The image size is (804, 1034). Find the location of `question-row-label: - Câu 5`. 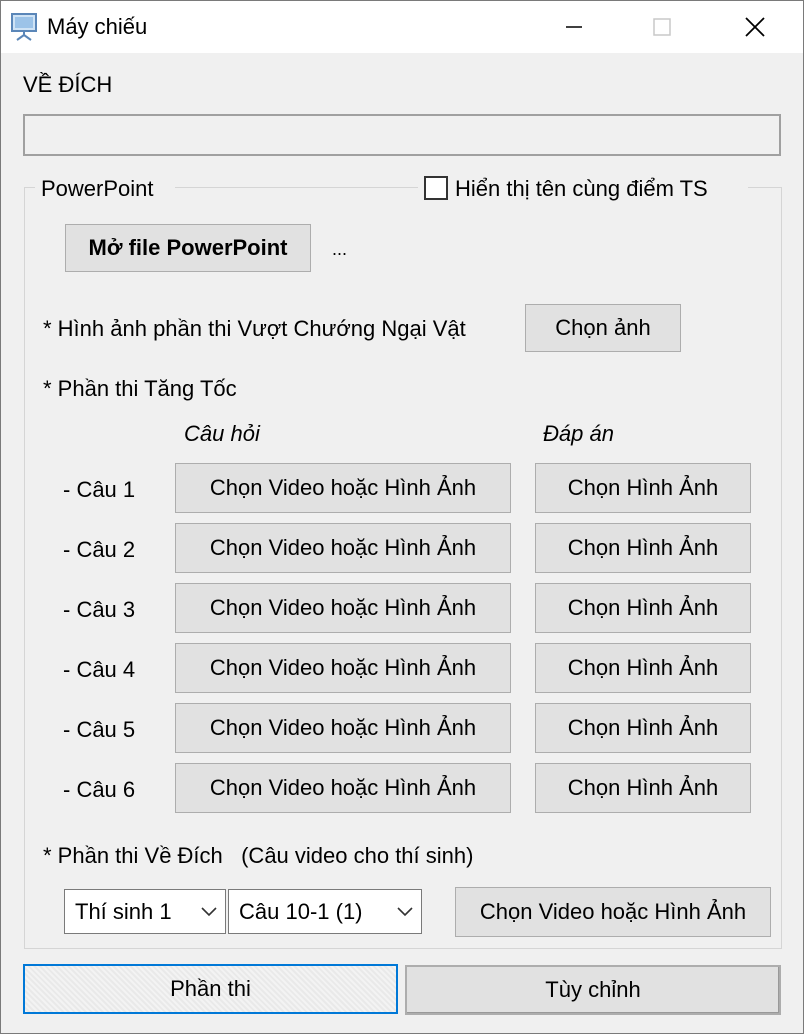

question-row-label: - Câu 5 is located at coordinates (99, 729).